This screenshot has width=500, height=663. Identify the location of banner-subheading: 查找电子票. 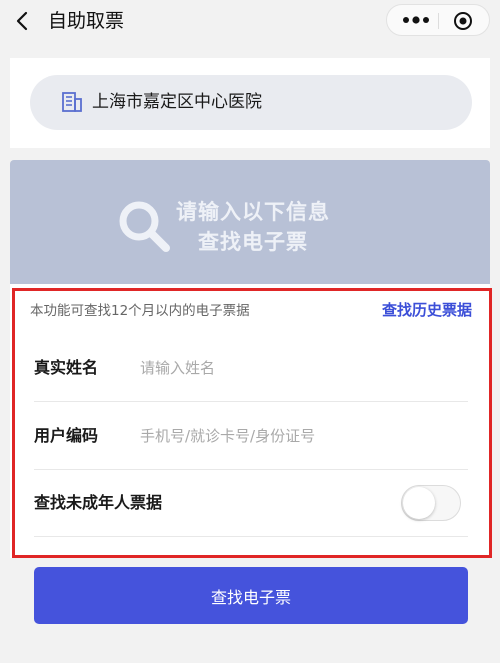
(253, 242).